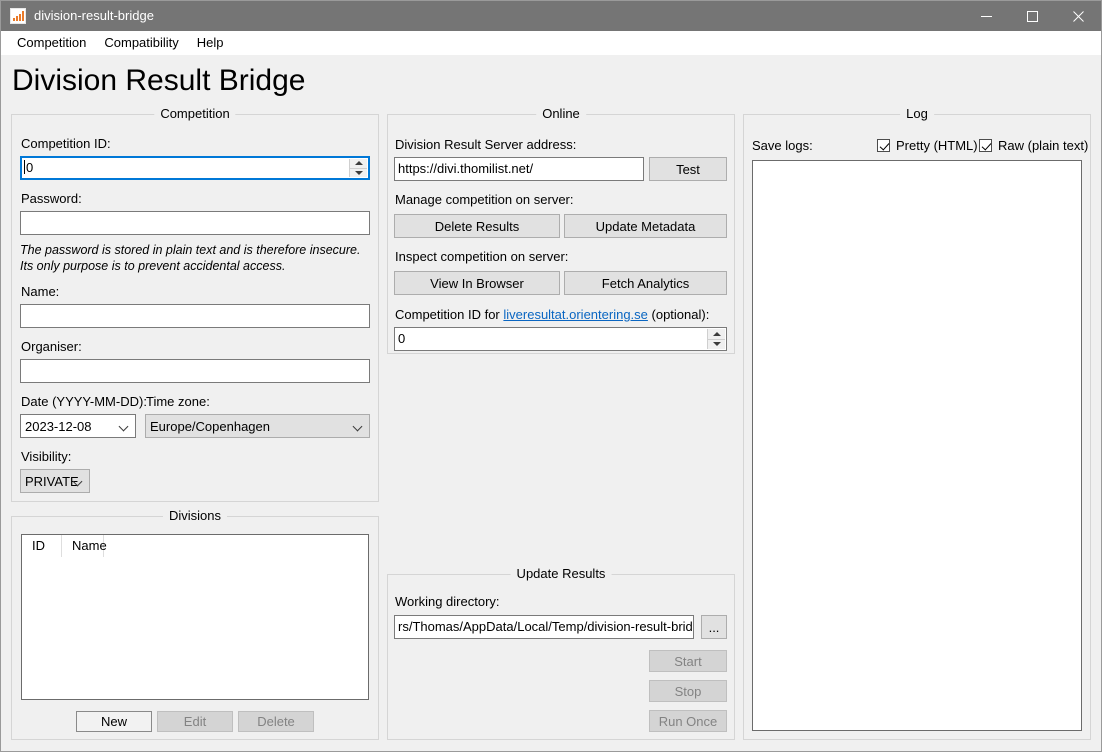  What do you see at coordinates (58, 426) in the screenshot?
I see `date-value: 2023-12-08` at bounding box center [58, 426].